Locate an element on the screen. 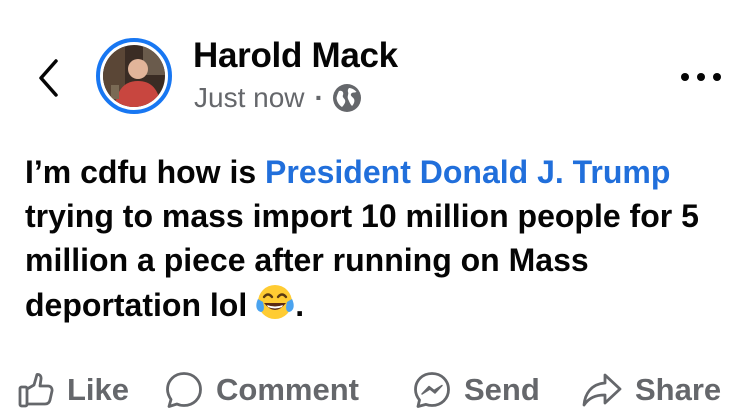 The width and height of the screenshot is (750, 419). more-horizontal-icon is located at coordinates (701, 77).